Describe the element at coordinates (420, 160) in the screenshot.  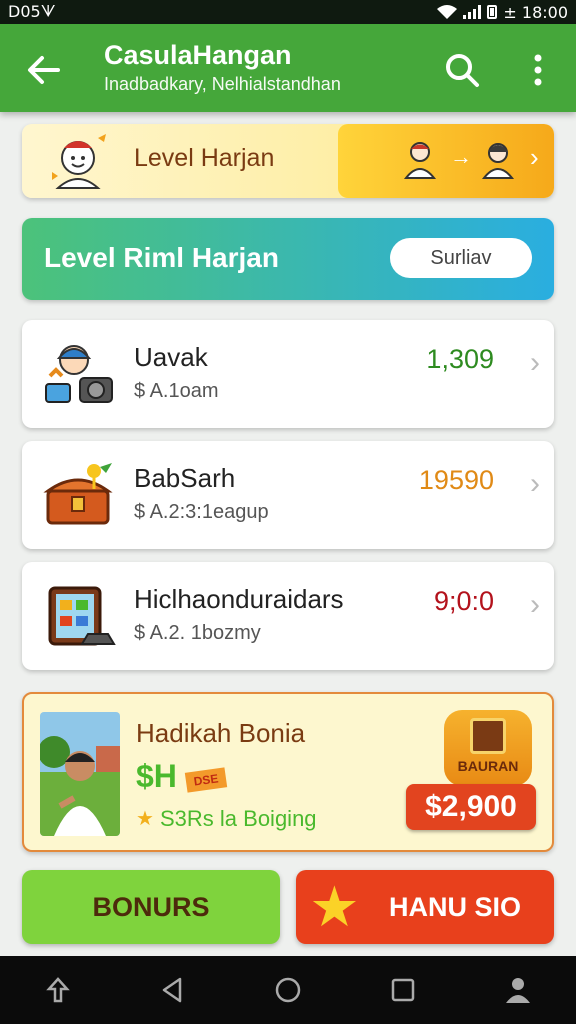
I see `player-icon` at that location.